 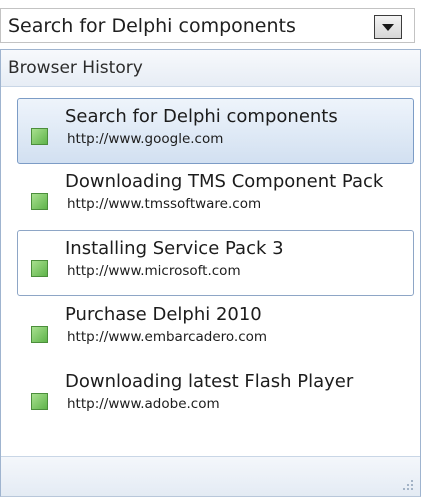 What do you see at coordinates (408, 485) in the screenshot?
I see `resize-grip-icon` at bounding box center [408, 485].